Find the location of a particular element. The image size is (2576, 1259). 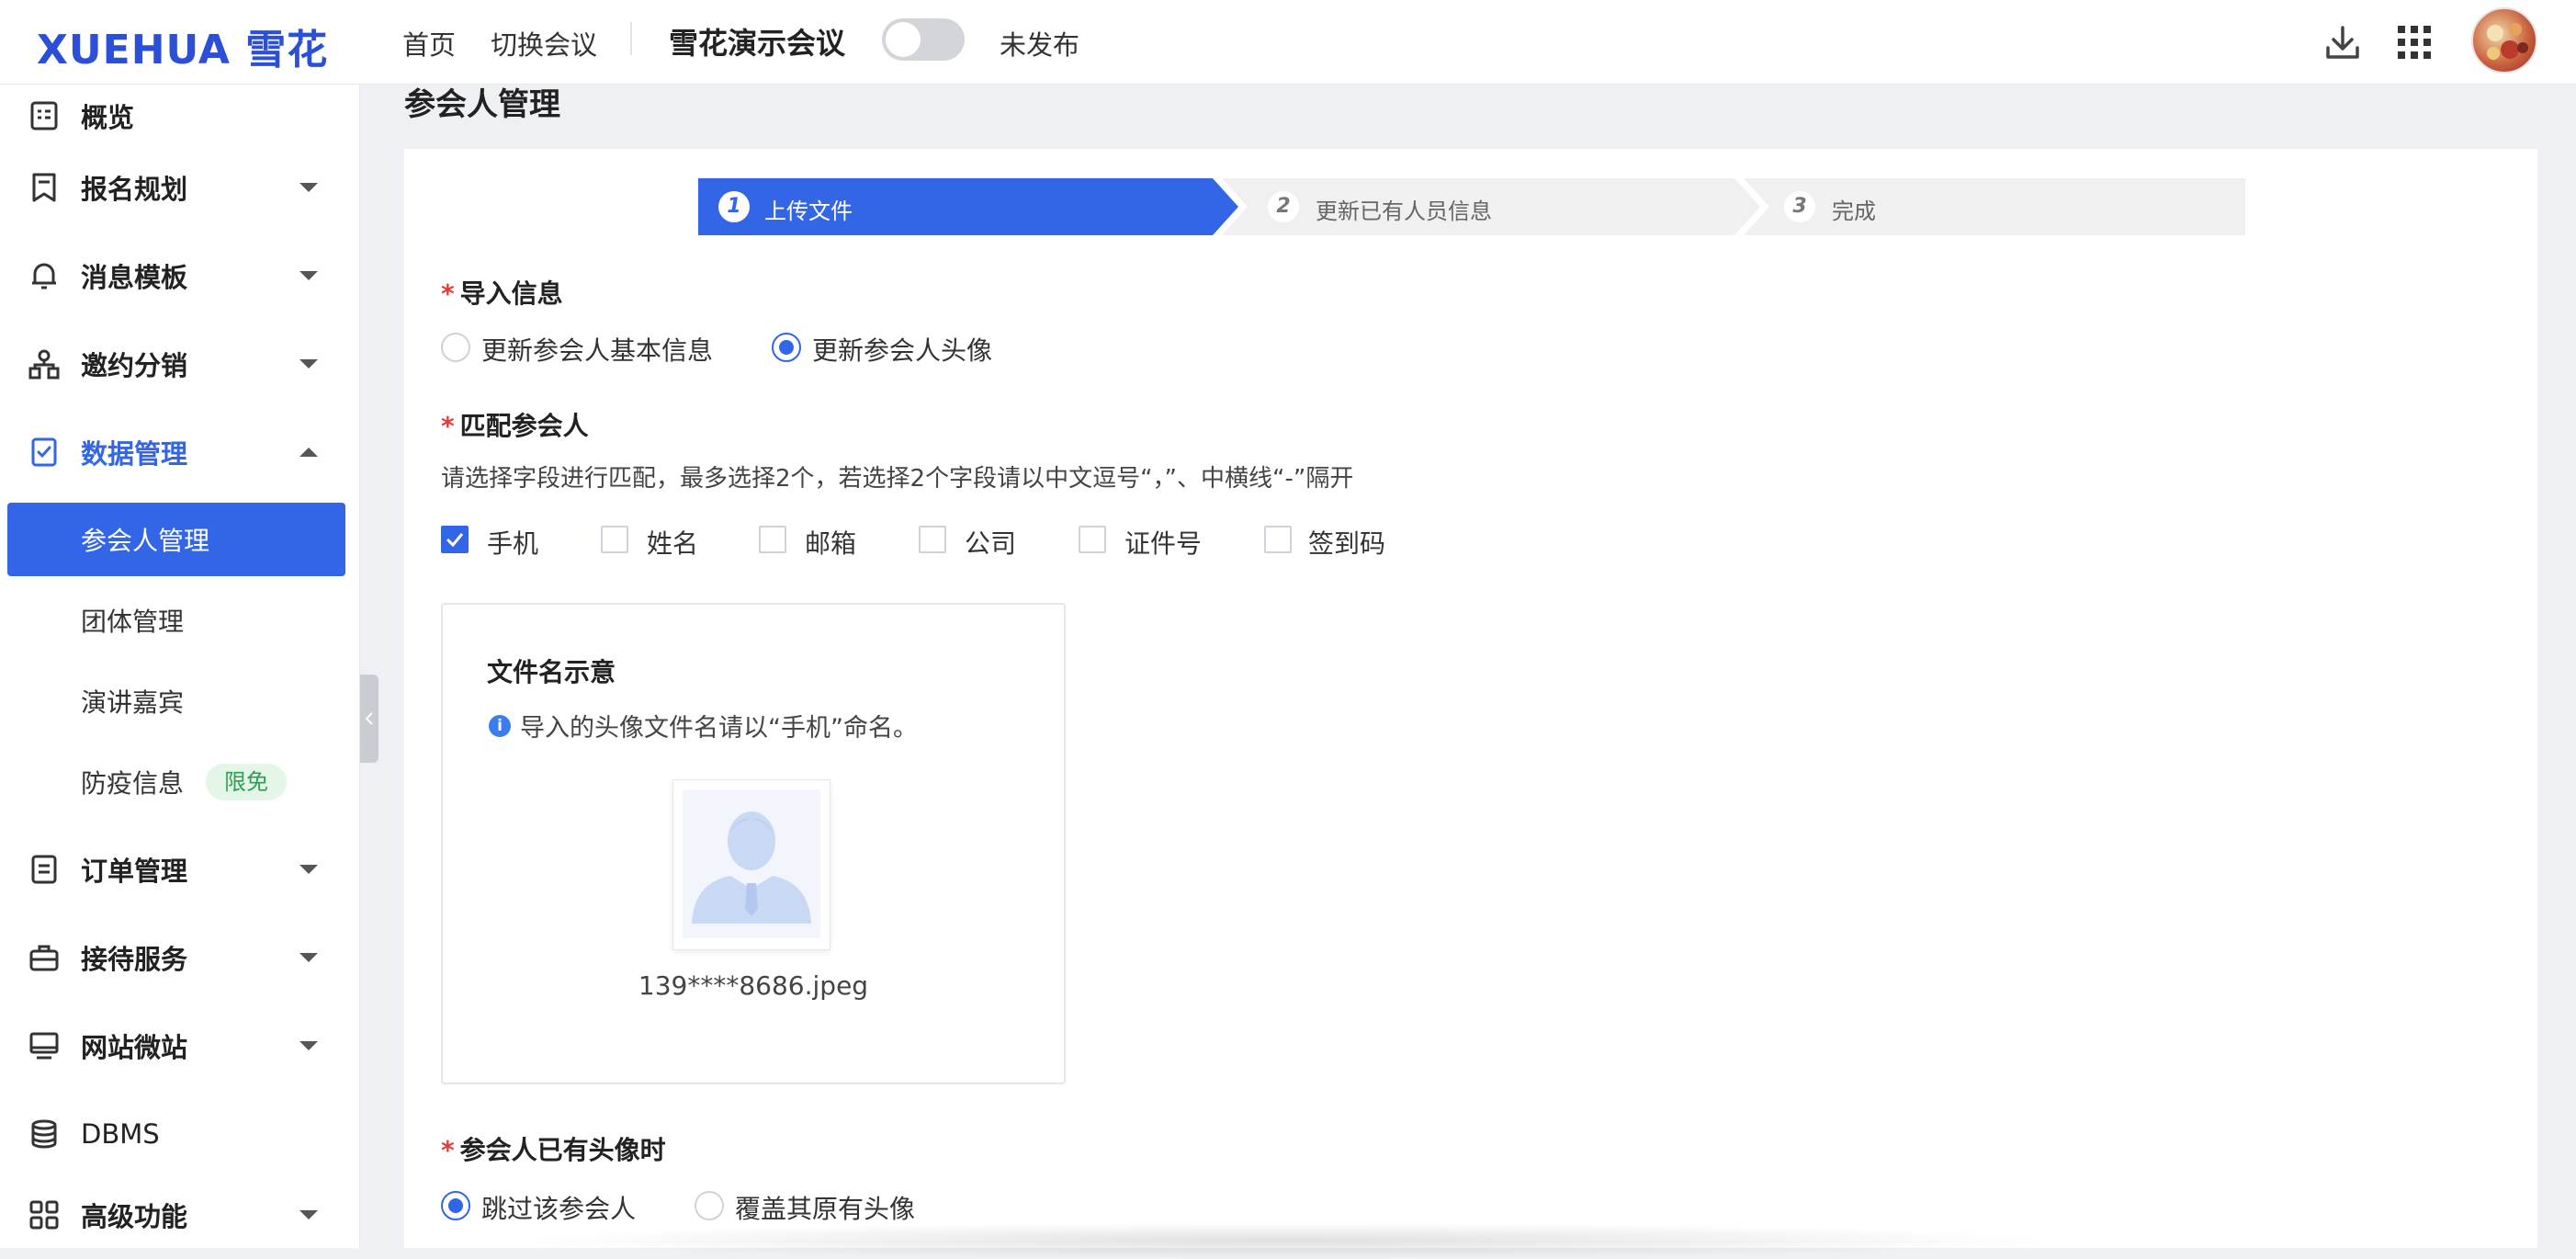

sidebar-item-registration: 报名规划 is located at coordinates (180, 187).